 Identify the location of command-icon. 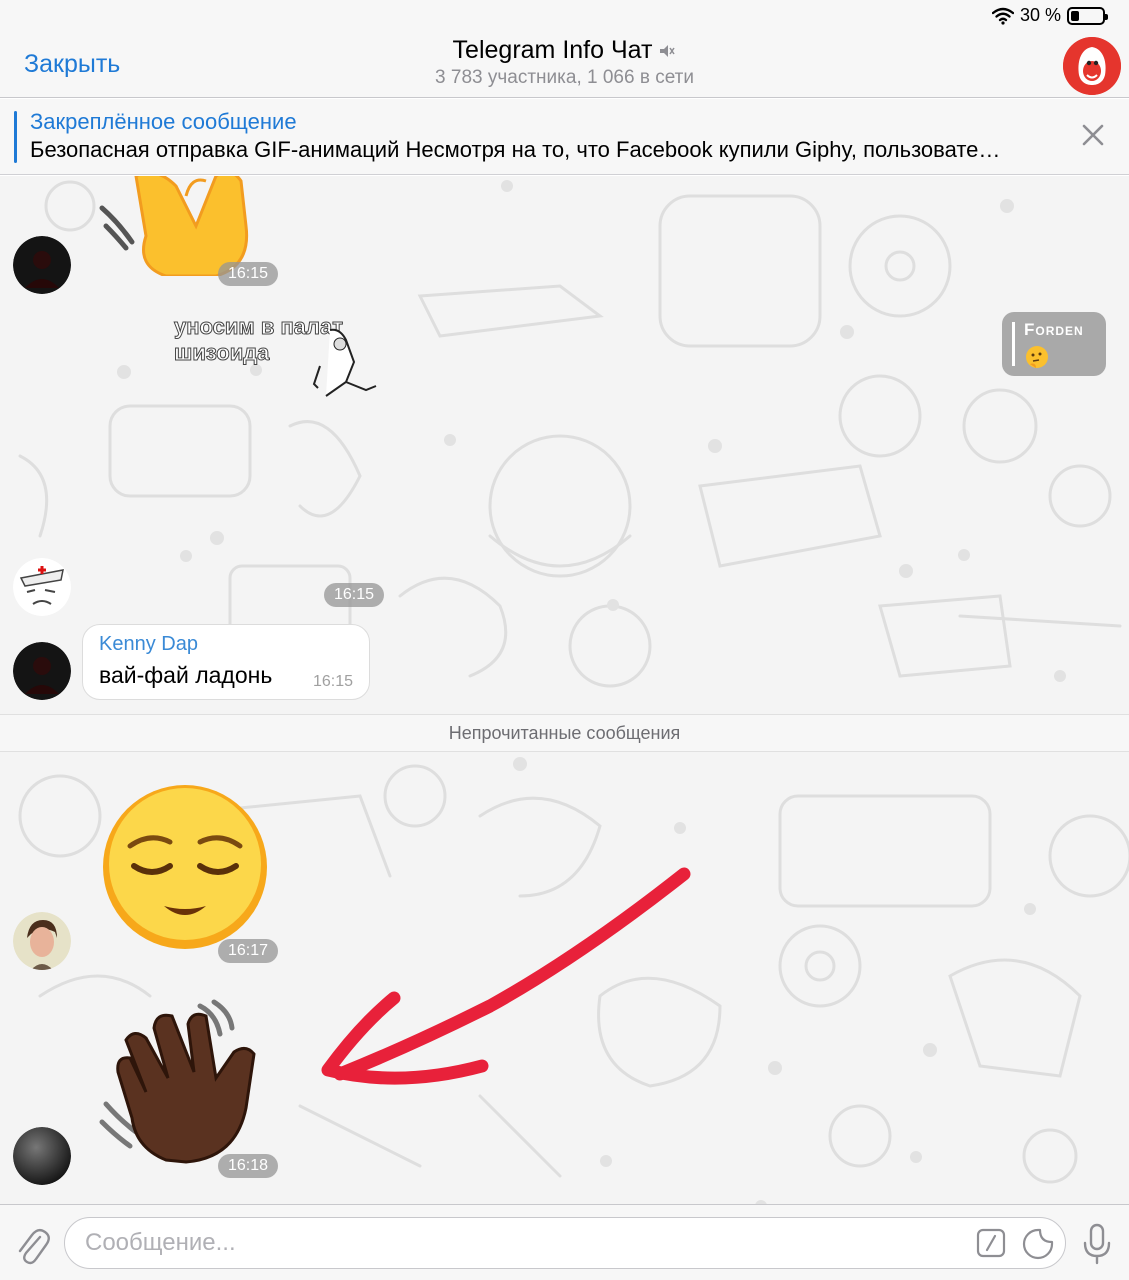
(991, 1243).